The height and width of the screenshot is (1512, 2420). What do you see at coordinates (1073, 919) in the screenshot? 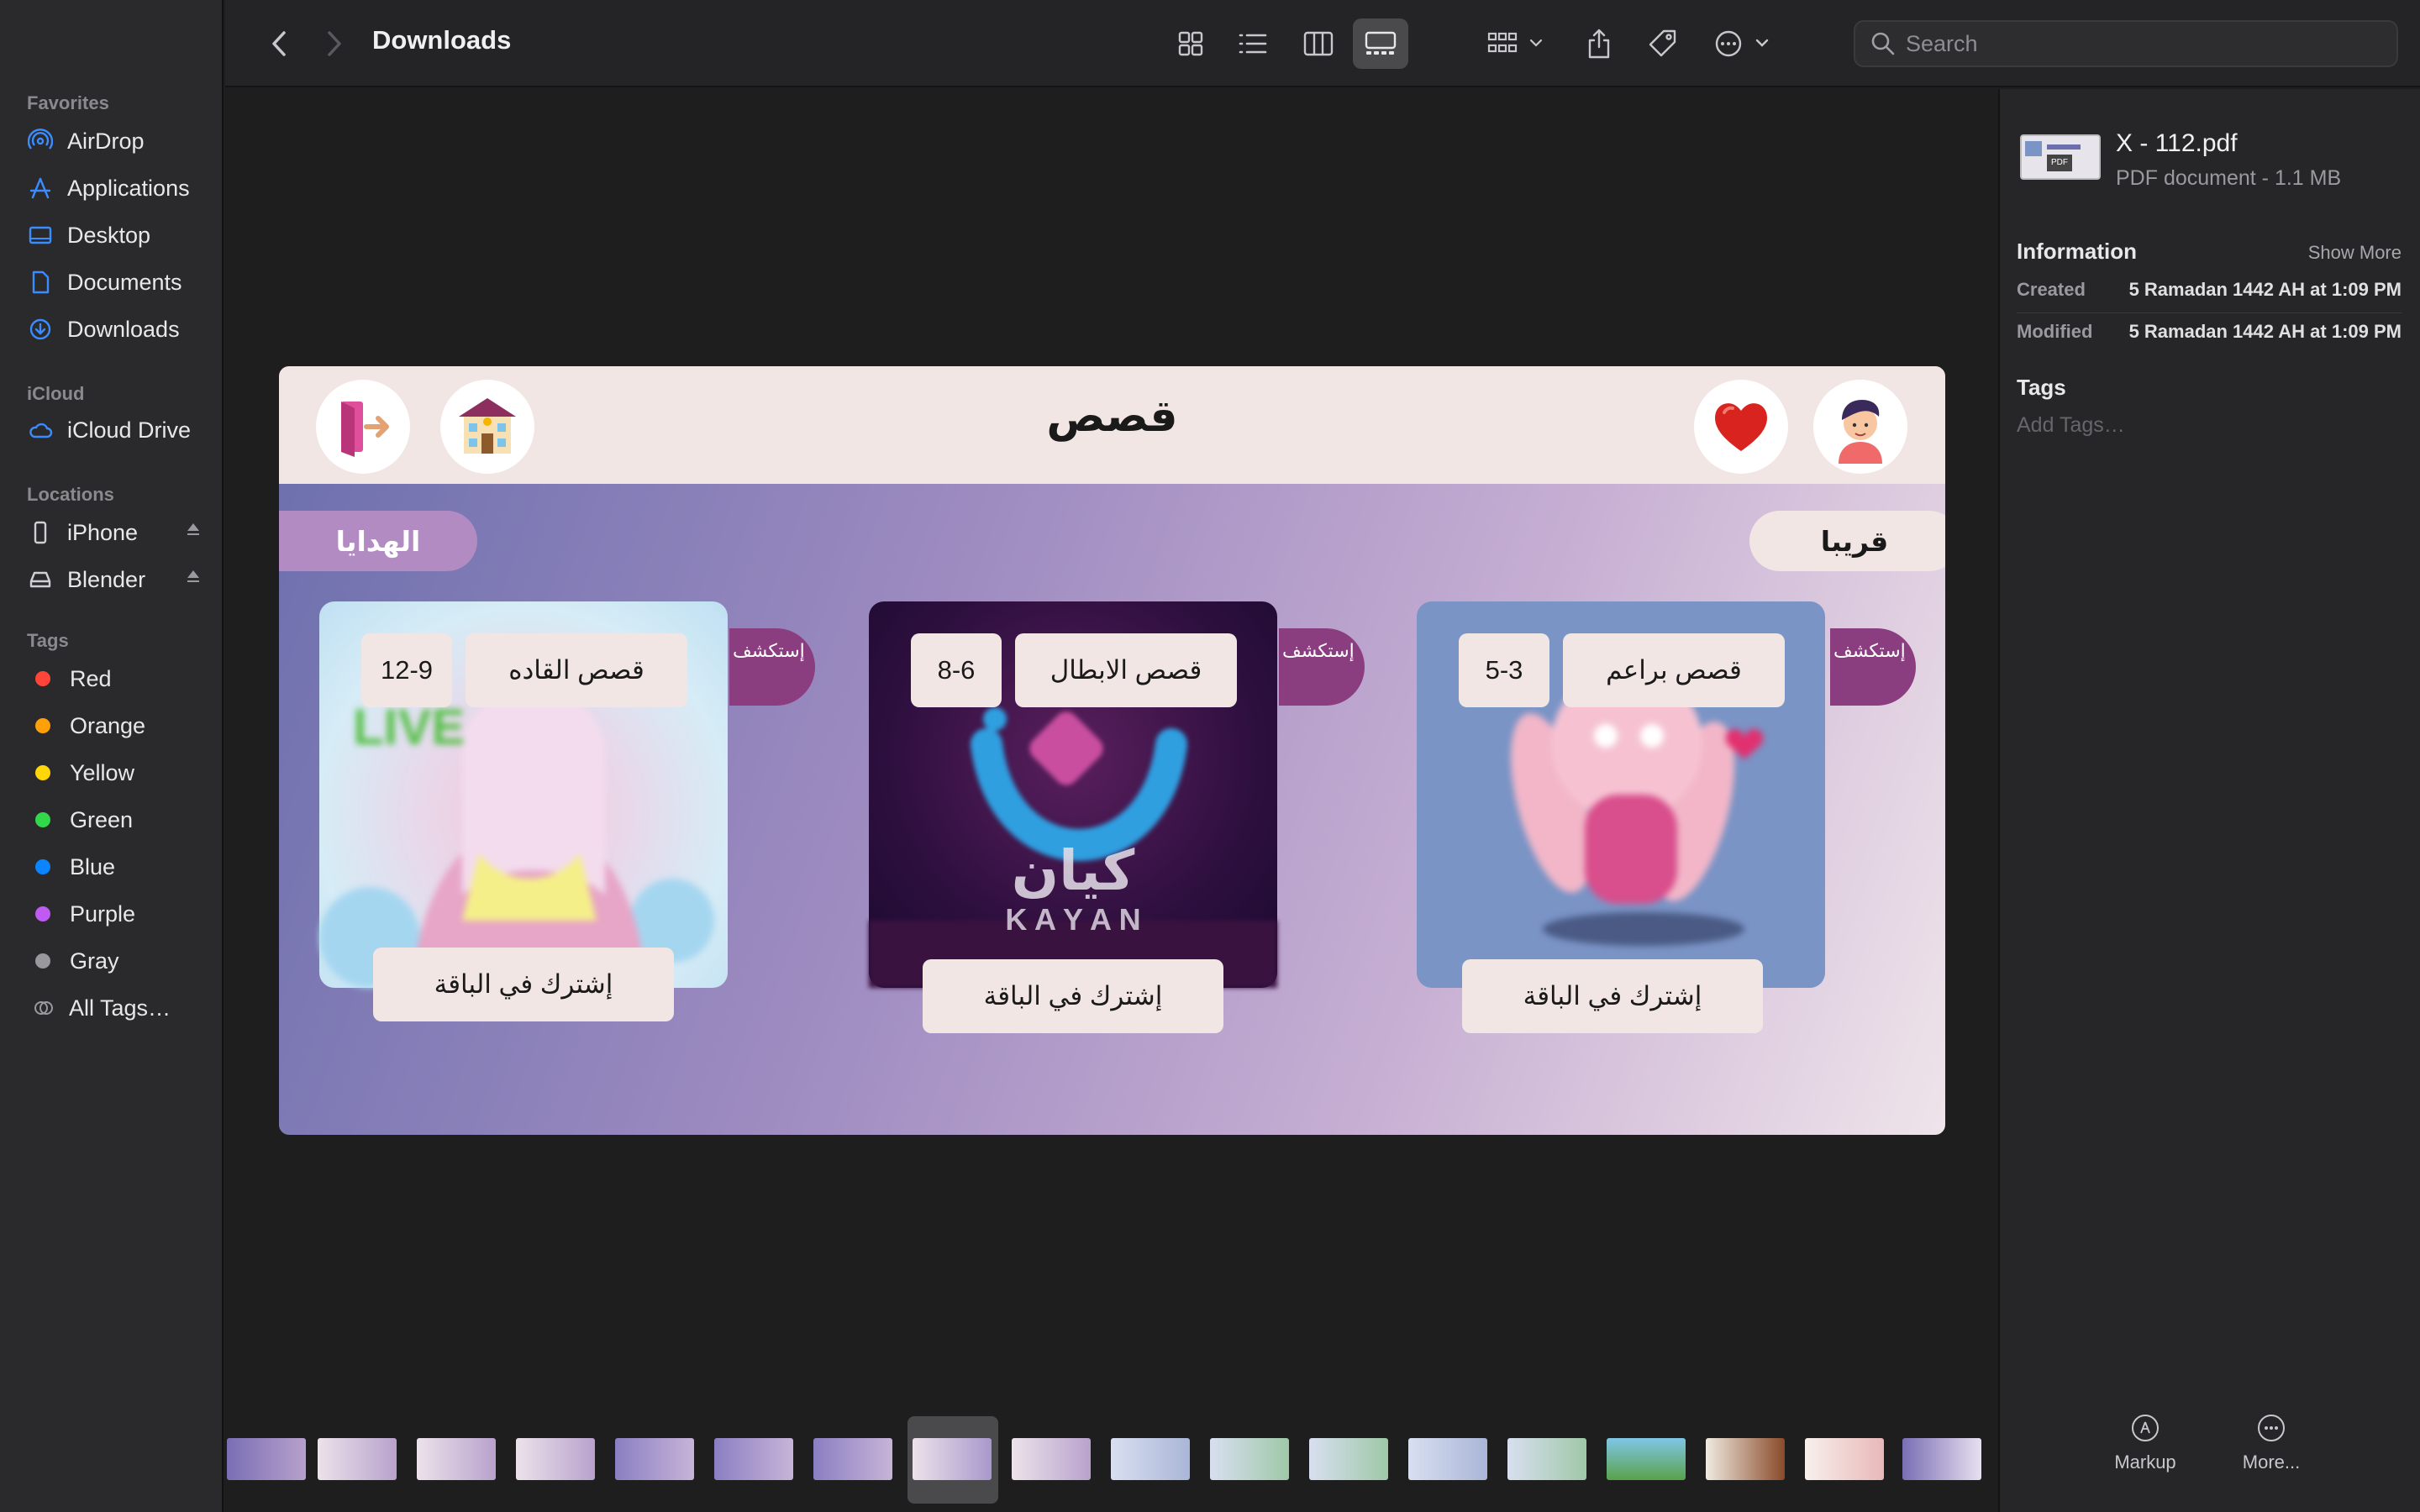
I see `kayan-latin-logo-text: K A Y A N` at bounding box center [1073, 919].